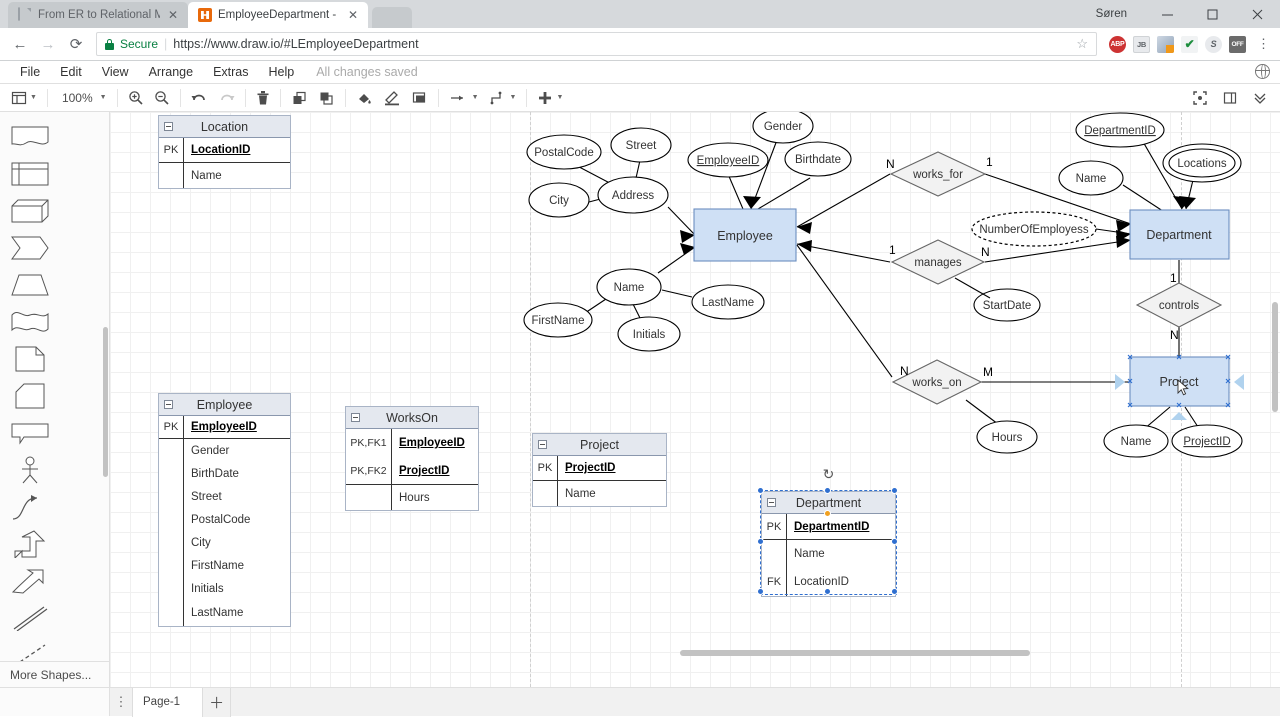 The image size is (1280, 720). Describe the element at coordinates (82, 98) in the screenshot. I see `zoom-level-button: 100% ▼` at that location.